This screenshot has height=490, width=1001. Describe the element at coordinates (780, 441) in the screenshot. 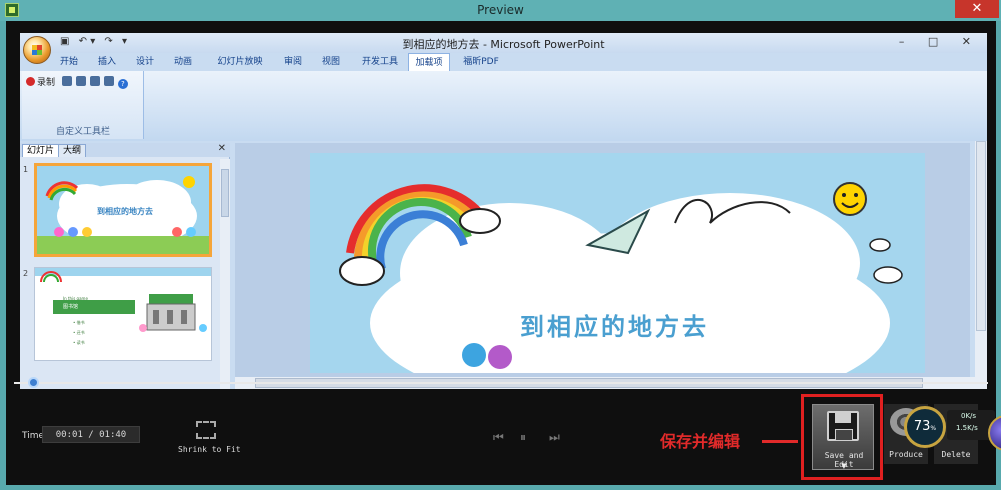

I see `annotation-pointer` at that location.